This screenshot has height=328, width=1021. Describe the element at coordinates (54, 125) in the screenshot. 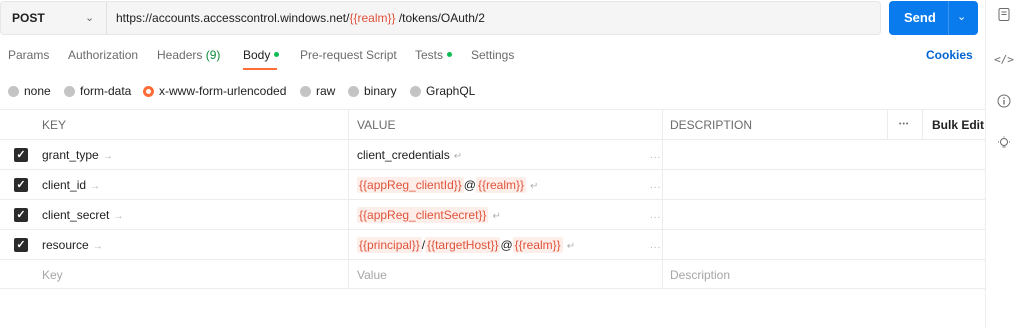

I see `key-header: KEY` at that location.